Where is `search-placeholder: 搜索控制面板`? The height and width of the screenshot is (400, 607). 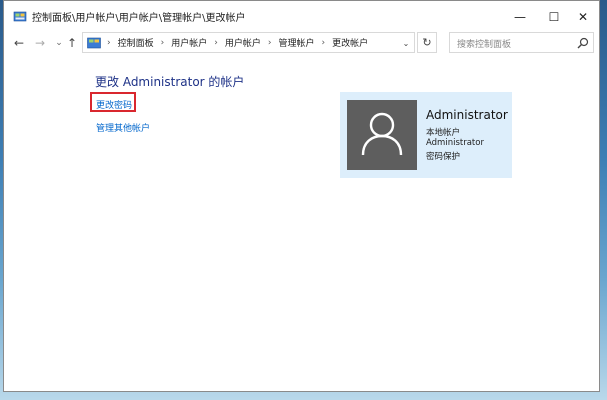 search-placeholder: 搜索控制面板 is located at coordinates (484, 45).